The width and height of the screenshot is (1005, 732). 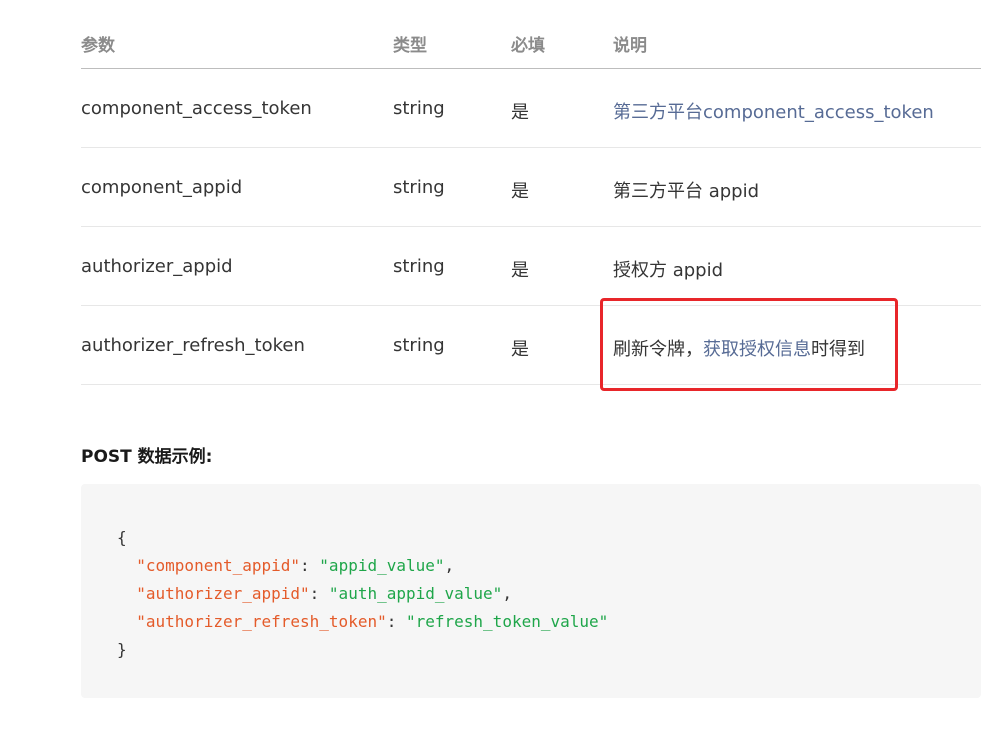 I want to click on table-row: component_appid string 是 第三方平台 appid, so click(x=531, y=187).